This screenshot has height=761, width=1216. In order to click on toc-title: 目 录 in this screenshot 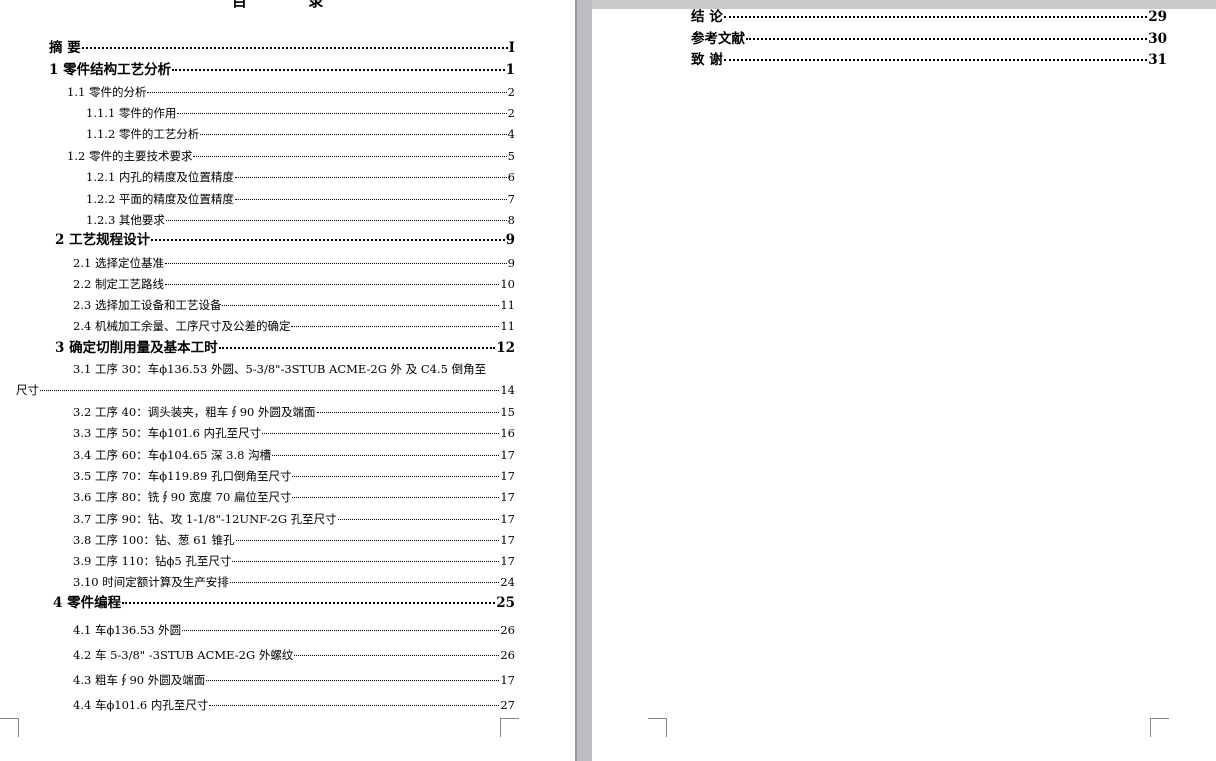, I will do `click(292, 5)`.